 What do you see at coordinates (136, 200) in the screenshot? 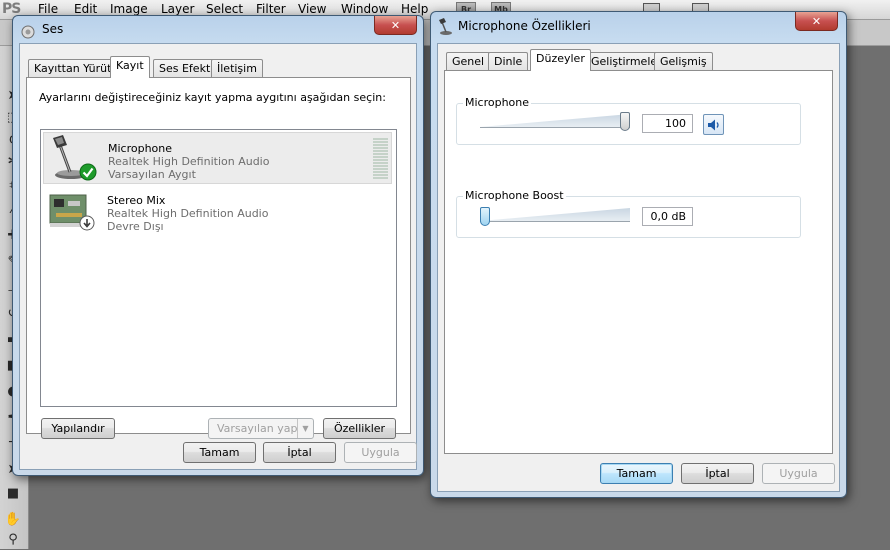
I see `device-name: Stereo Mix` at bounding box center [136, 200].